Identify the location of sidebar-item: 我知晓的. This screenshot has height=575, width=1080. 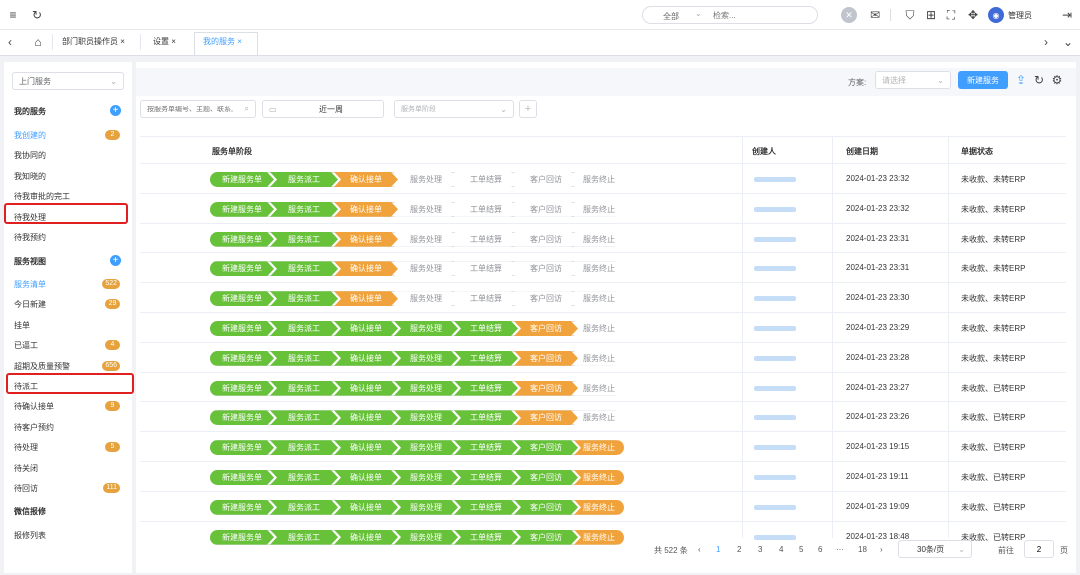
(68, 176).